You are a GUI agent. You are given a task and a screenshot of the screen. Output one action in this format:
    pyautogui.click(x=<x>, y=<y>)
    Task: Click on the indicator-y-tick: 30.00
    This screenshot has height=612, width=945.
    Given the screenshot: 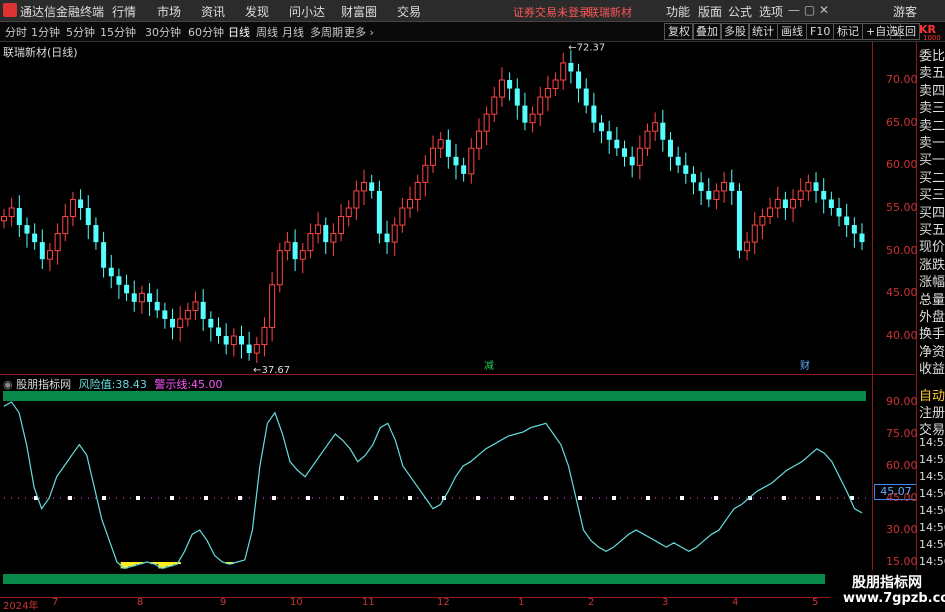 What is the action you would take?
    pyautogui.click(x=902, y=529)
    